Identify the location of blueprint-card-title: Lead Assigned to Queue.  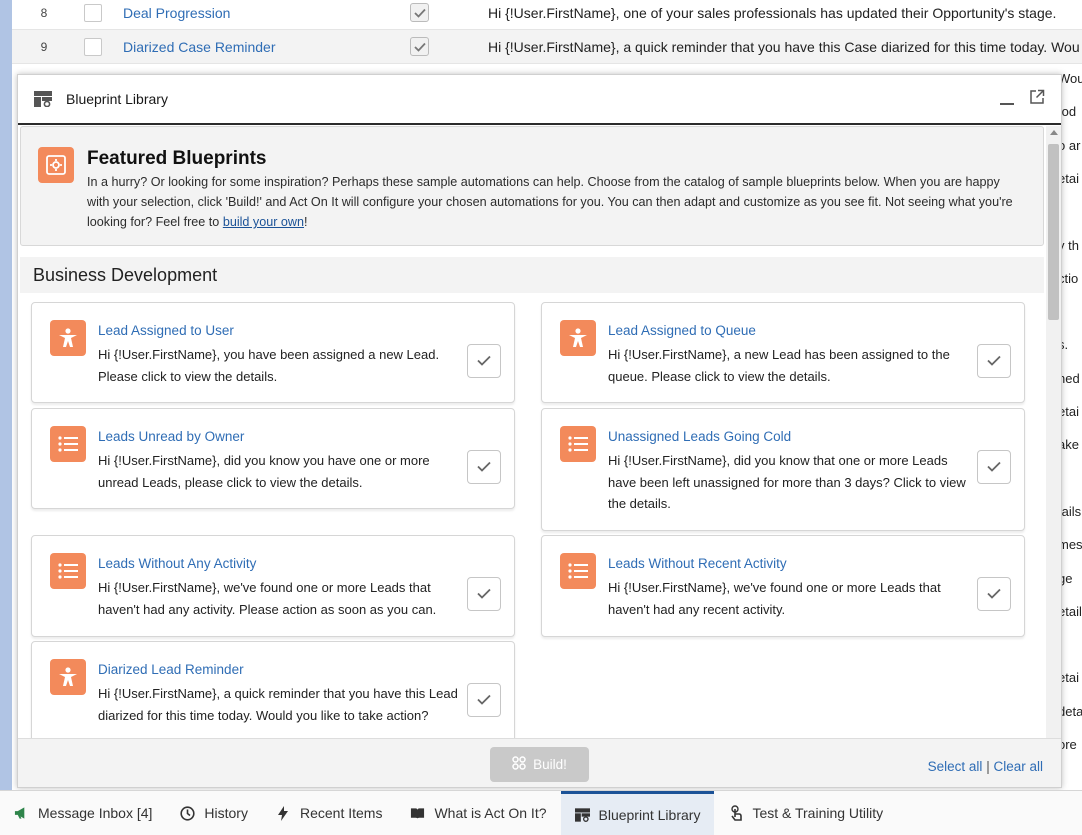
(682, 330).